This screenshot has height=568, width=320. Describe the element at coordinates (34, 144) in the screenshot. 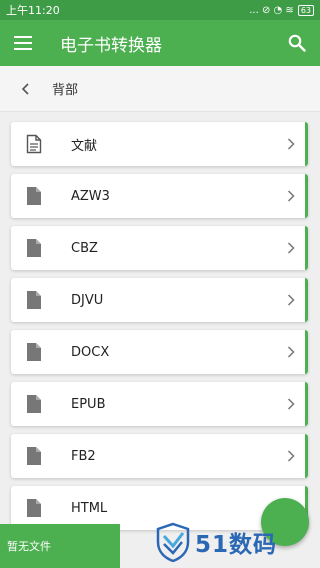

I see `document-icon` at that location.